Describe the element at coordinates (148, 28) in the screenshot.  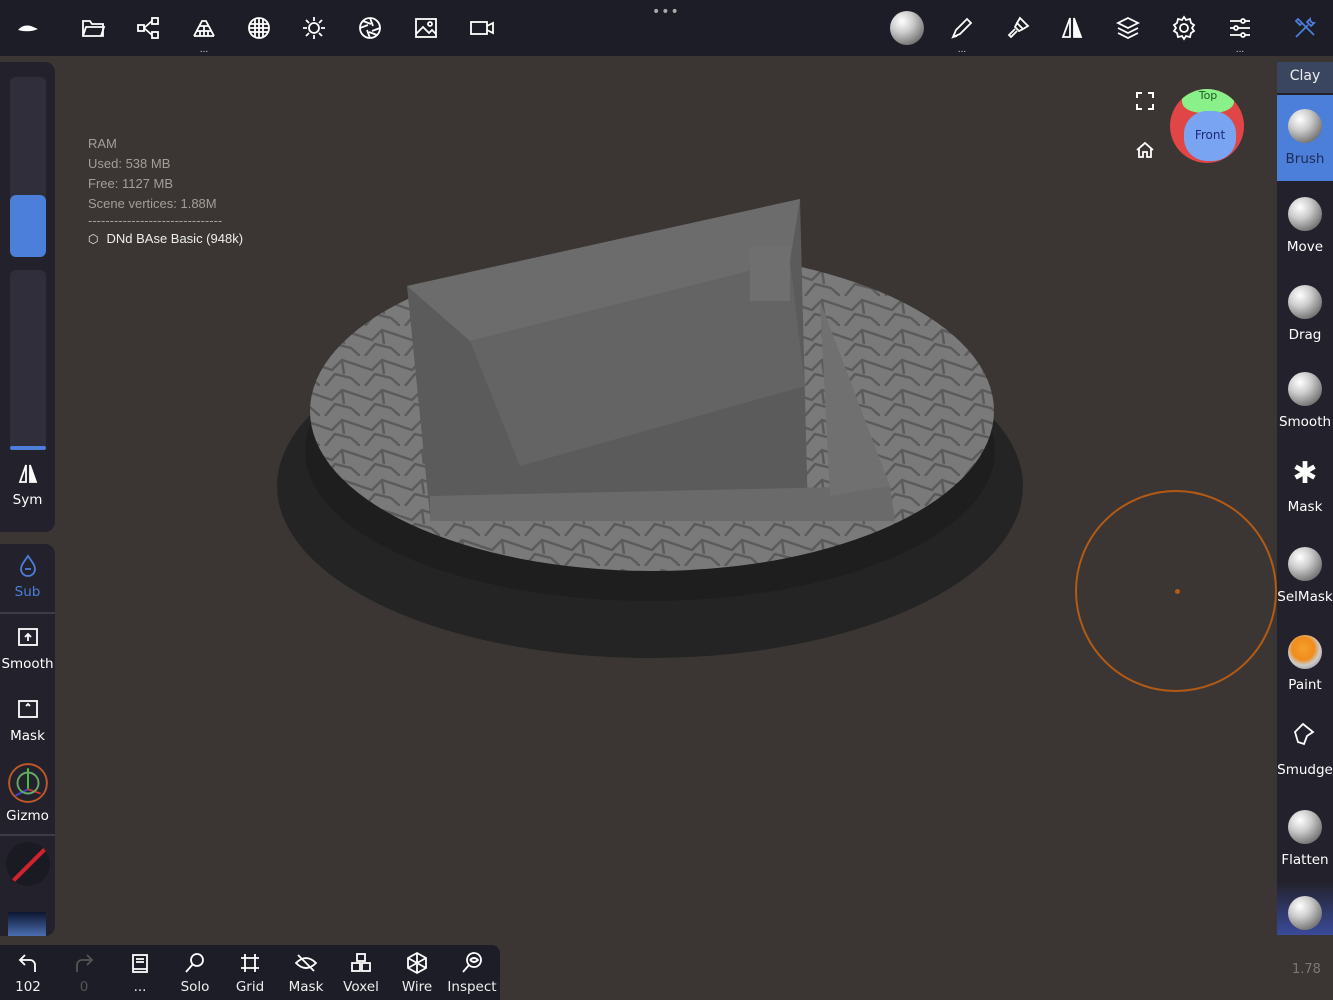
I see `scene-graph-icon` at that location.